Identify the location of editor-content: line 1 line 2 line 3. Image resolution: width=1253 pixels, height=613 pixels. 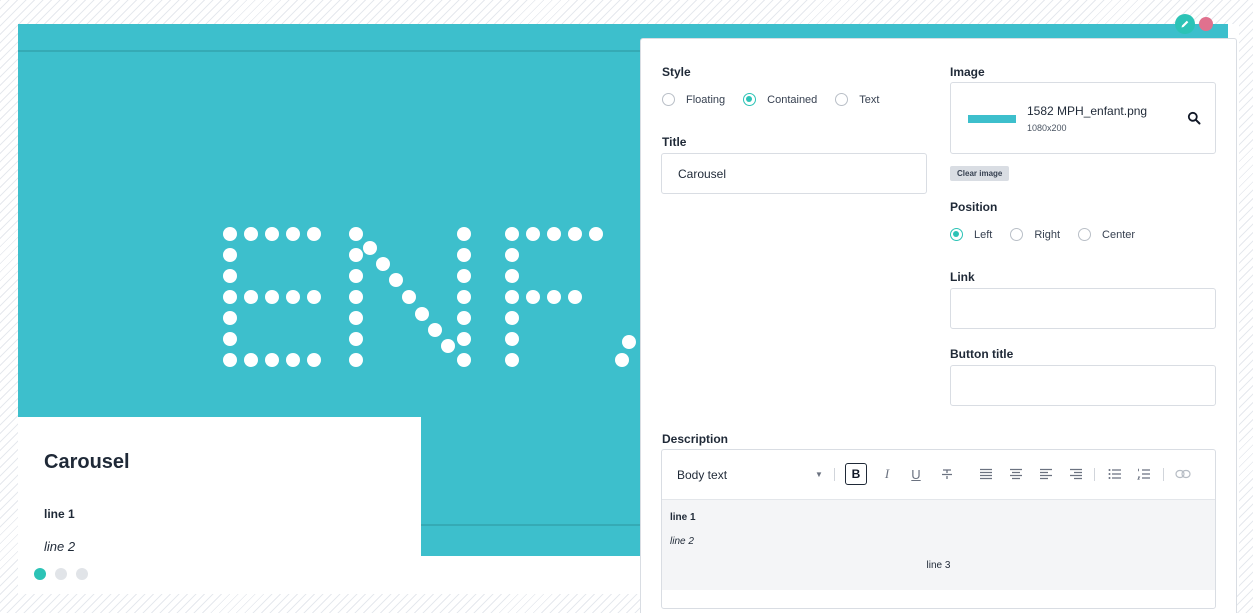
(938, 545).